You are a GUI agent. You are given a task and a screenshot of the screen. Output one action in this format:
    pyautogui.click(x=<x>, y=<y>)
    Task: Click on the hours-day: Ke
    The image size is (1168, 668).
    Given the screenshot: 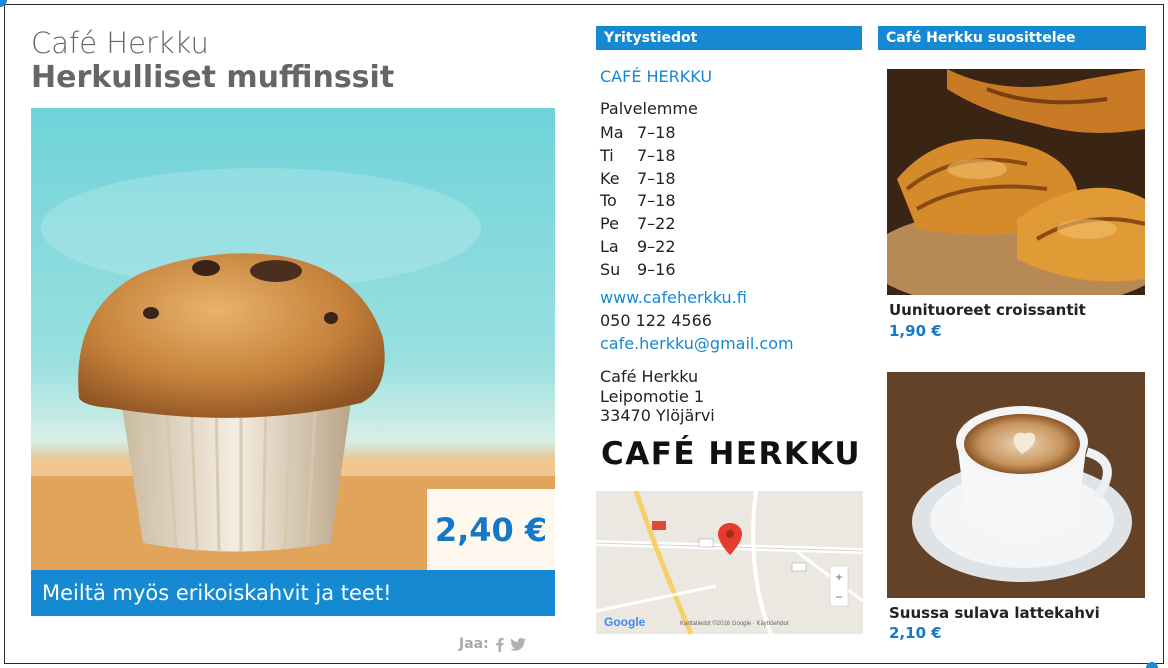 What is the action you would take?
    pyautogui.click(x=610, y=178)
    